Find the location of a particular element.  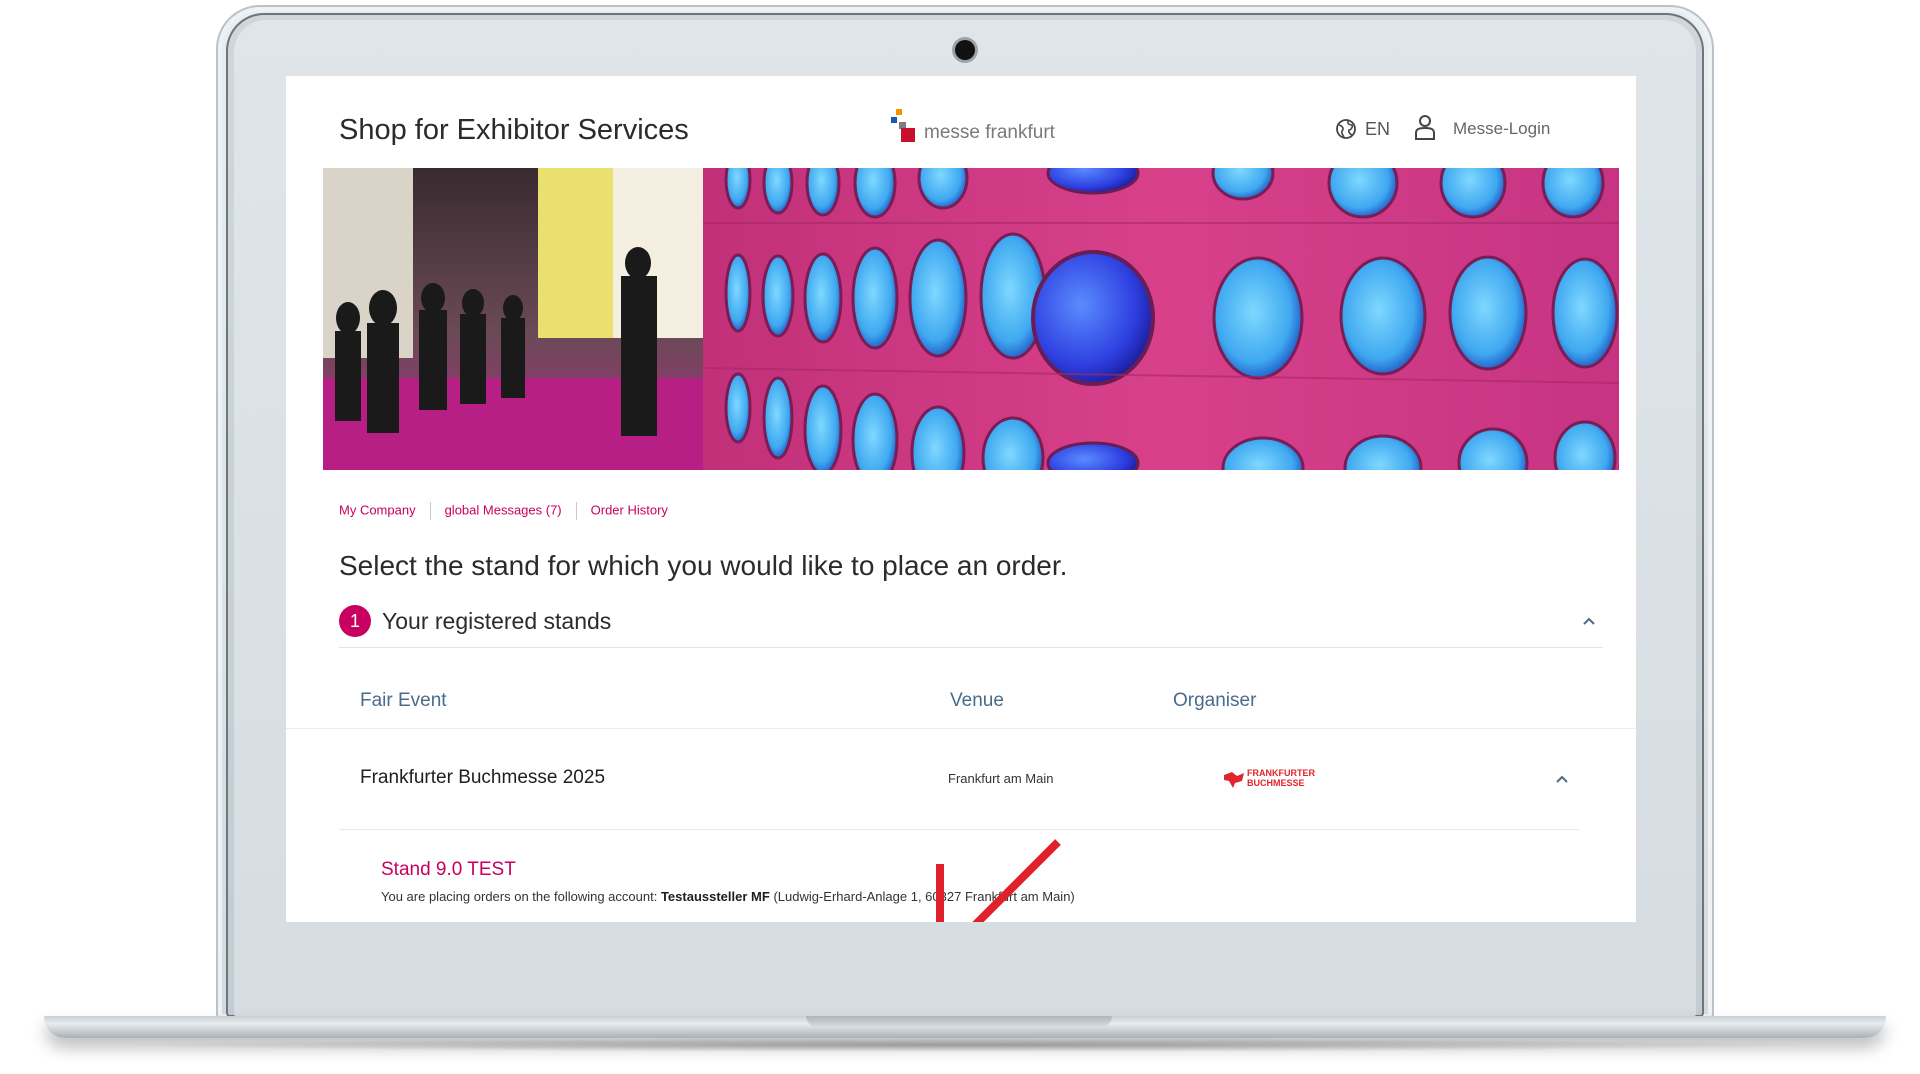

camera-icon is located at coordinates (965, 50).